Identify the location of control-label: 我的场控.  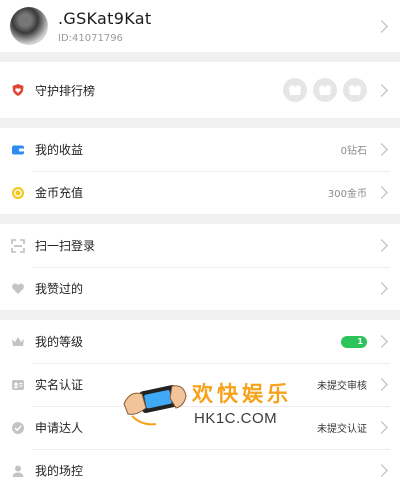
(59, 471).